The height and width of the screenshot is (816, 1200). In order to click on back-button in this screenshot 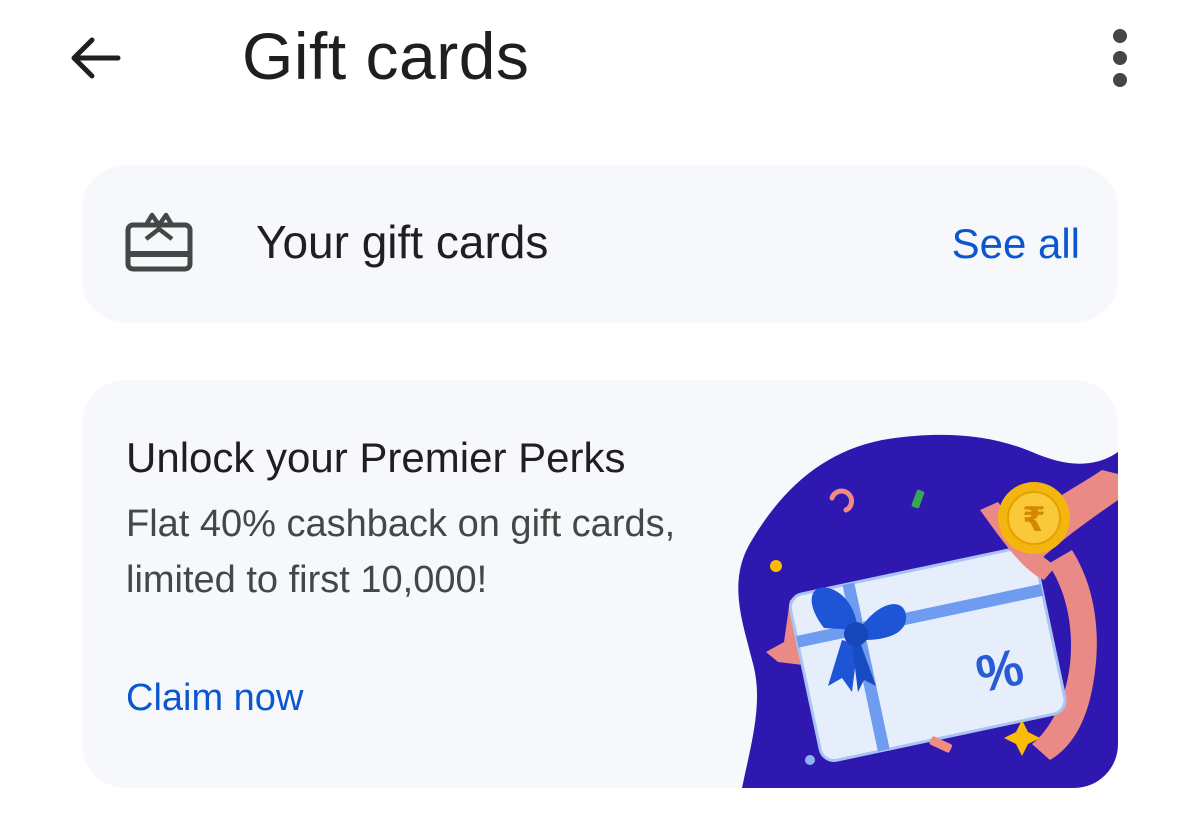, I will do `click(94, 58)`.